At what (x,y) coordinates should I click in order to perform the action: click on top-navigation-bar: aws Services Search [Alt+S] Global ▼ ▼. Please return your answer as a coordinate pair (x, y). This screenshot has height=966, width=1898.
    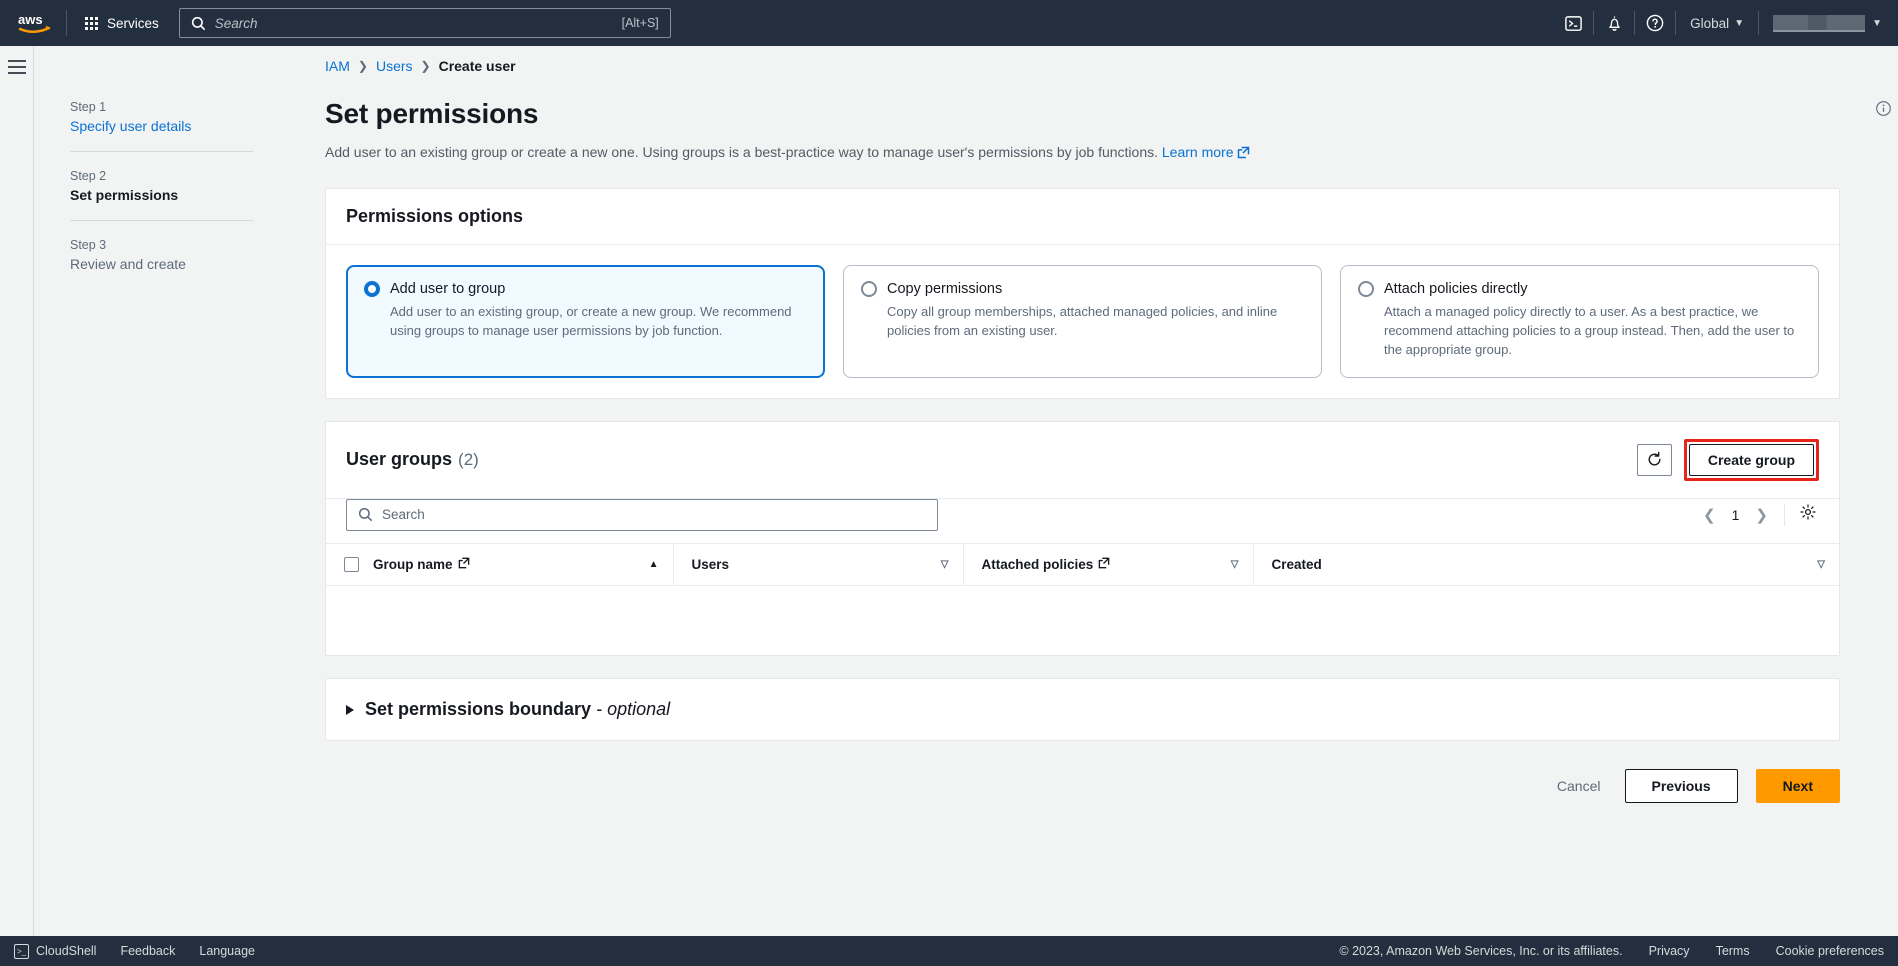
    Looking at the image, I should click on (949, 23).